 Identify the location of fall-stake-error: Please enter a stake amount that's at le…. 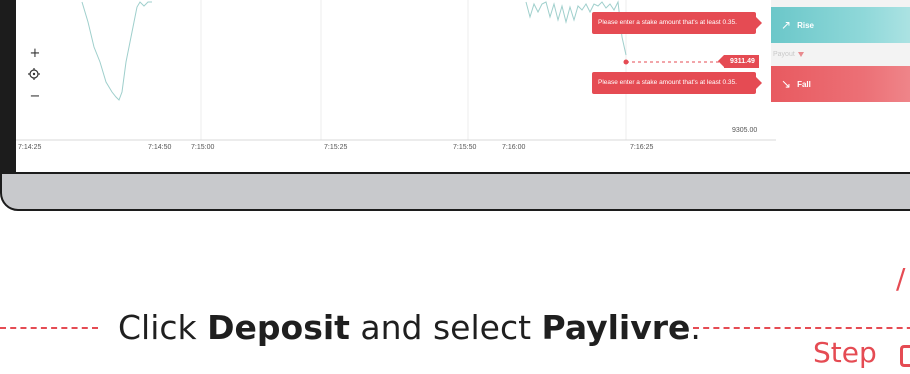
(677, 83).